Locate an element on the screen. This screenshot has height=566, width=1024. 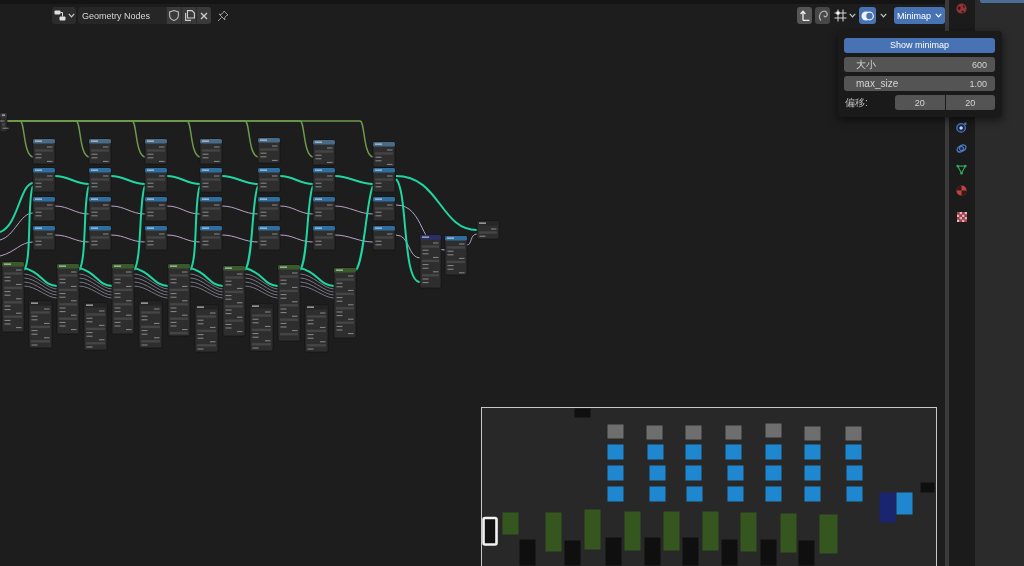
number-field: max_size 1.00 is located at coordinates (919, 83).